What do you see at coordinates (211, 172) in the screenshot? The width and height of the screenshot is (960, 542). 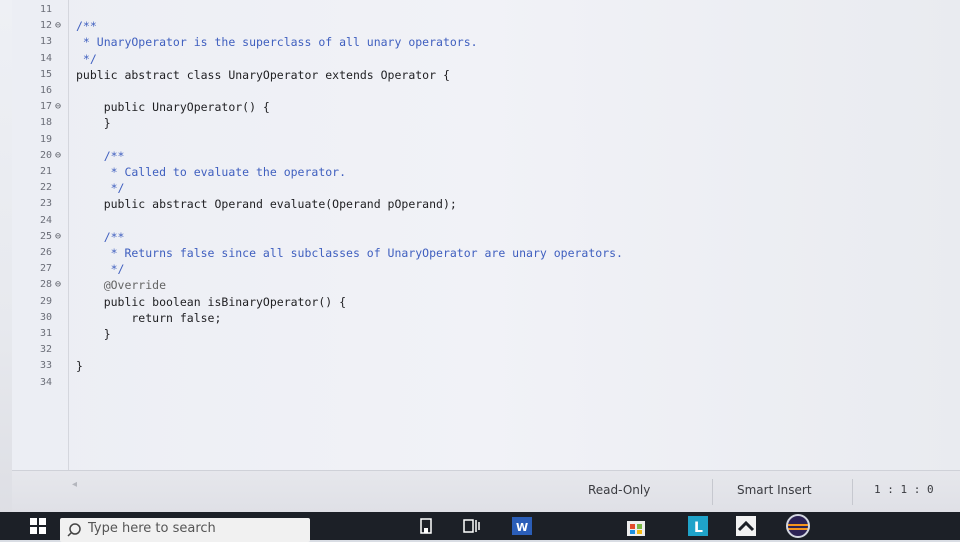 I see `code-text: * Called to evaluate the operator.` at bounding box center [211, 172].